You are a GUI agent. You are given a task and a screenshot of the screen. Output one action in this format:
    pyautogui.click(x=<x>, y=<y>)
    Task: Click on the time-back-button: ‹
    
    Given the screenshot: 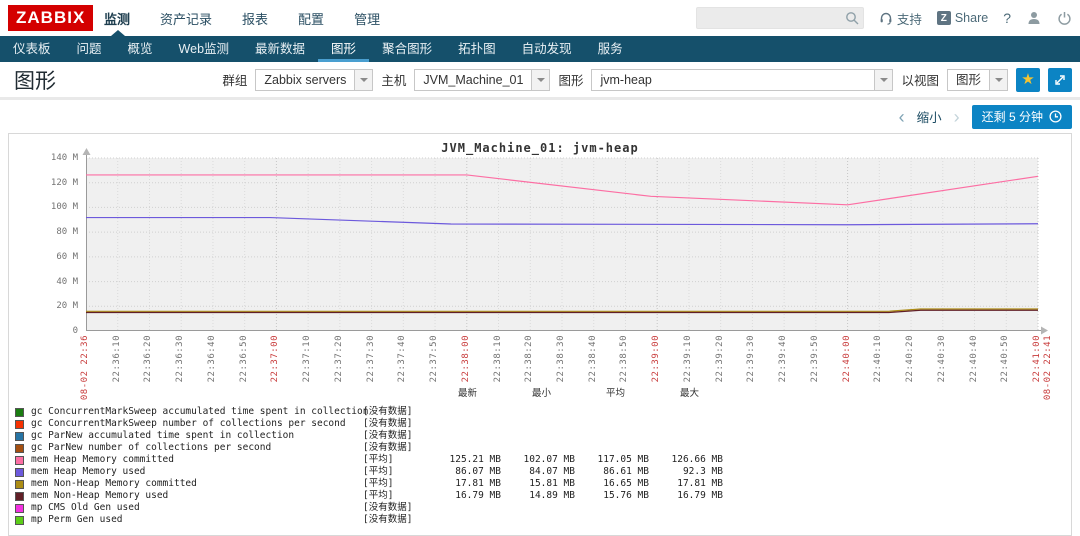 What is the action you would take?
    pyautogui.click(x=902, y=117)
    